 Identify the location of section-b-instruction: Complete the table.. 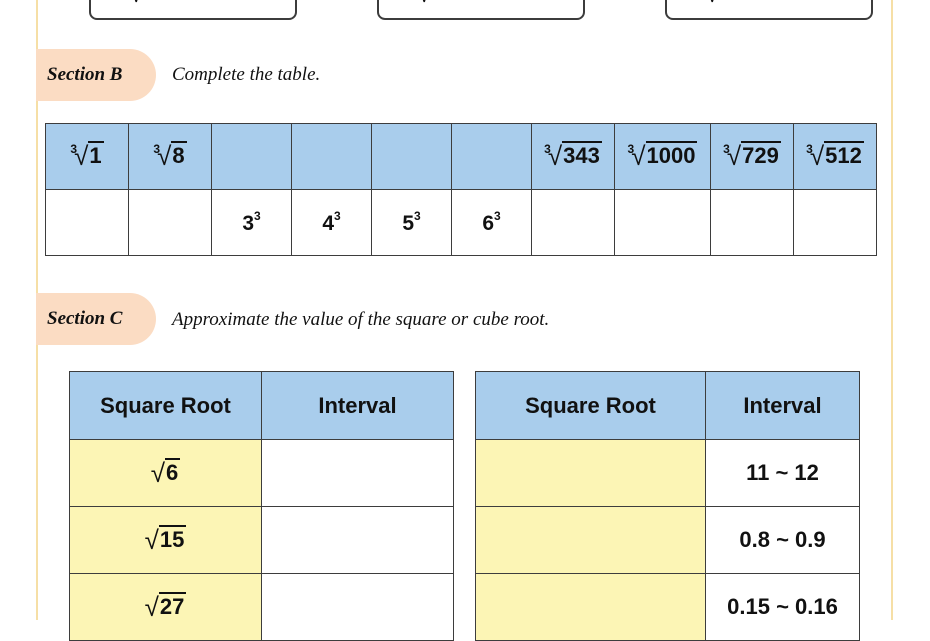
(246, 74).